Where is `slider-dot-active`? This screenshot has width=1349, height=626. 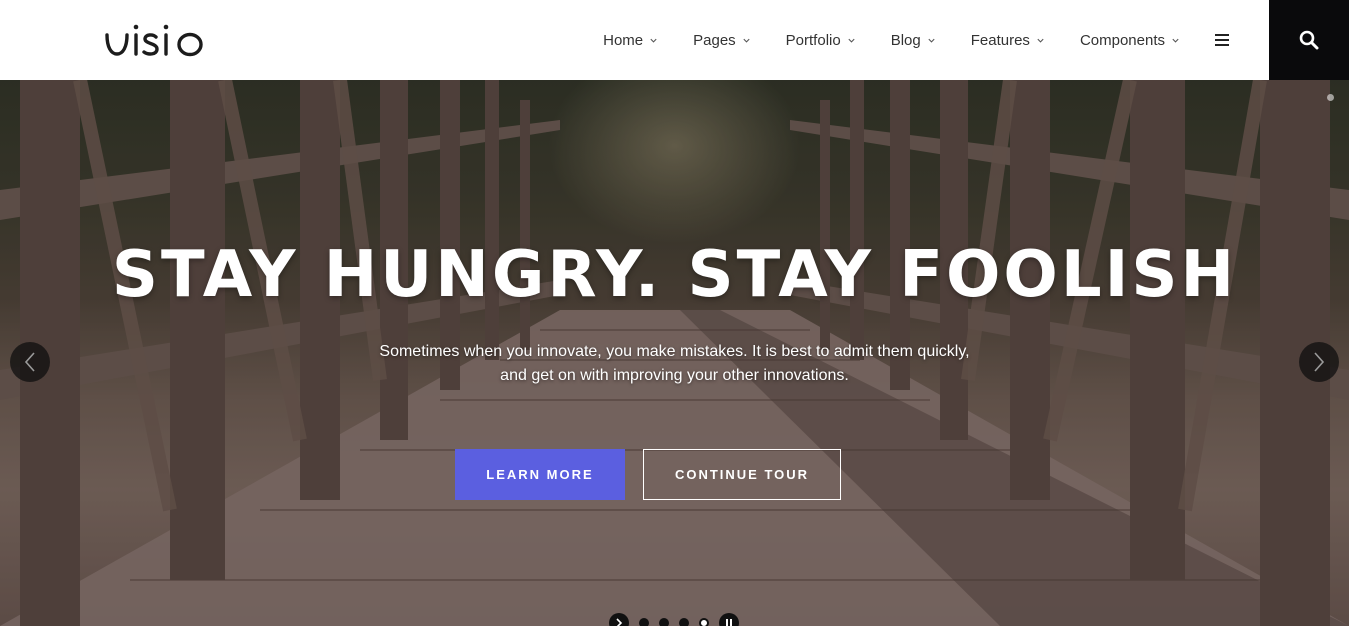 slider-dot-active is located at coordinates (704, 622).